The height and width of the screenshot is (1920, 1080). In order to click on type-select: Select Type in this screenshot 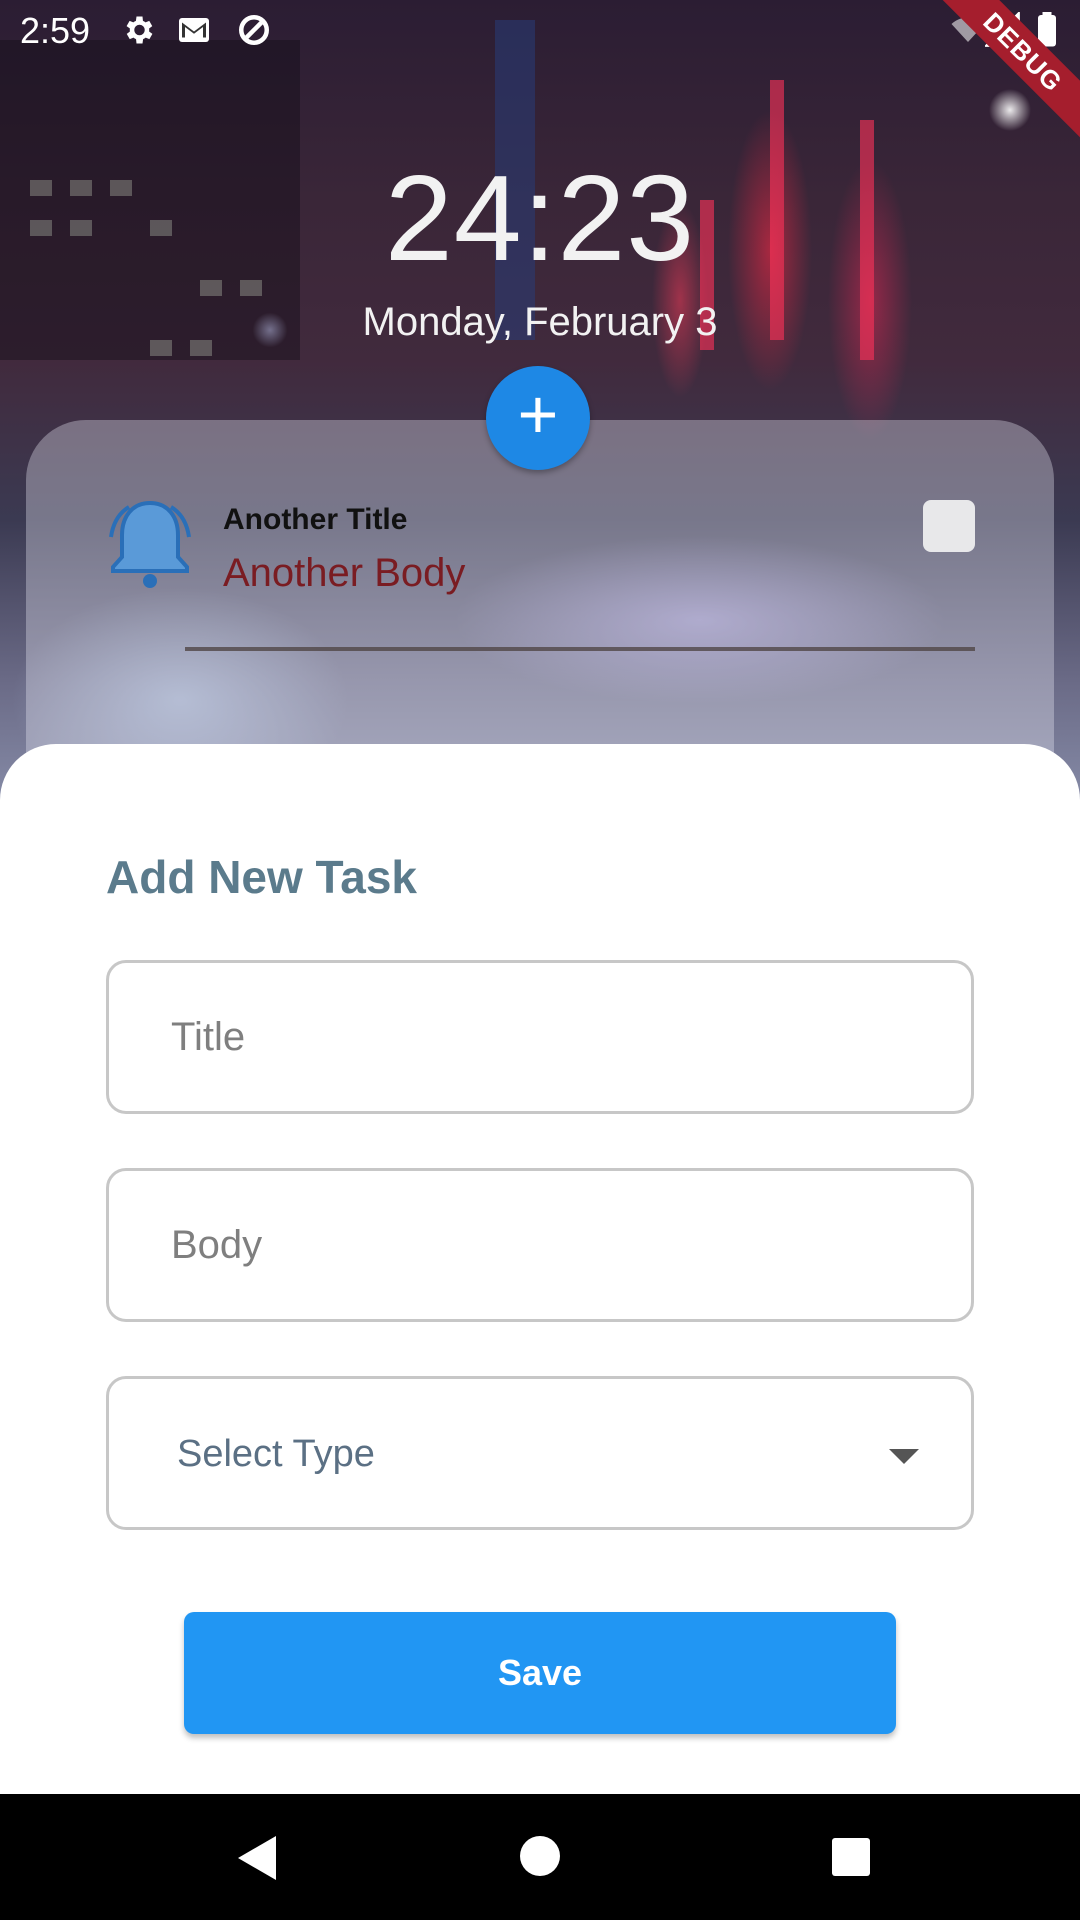, I will do `click(540, 1453)`.